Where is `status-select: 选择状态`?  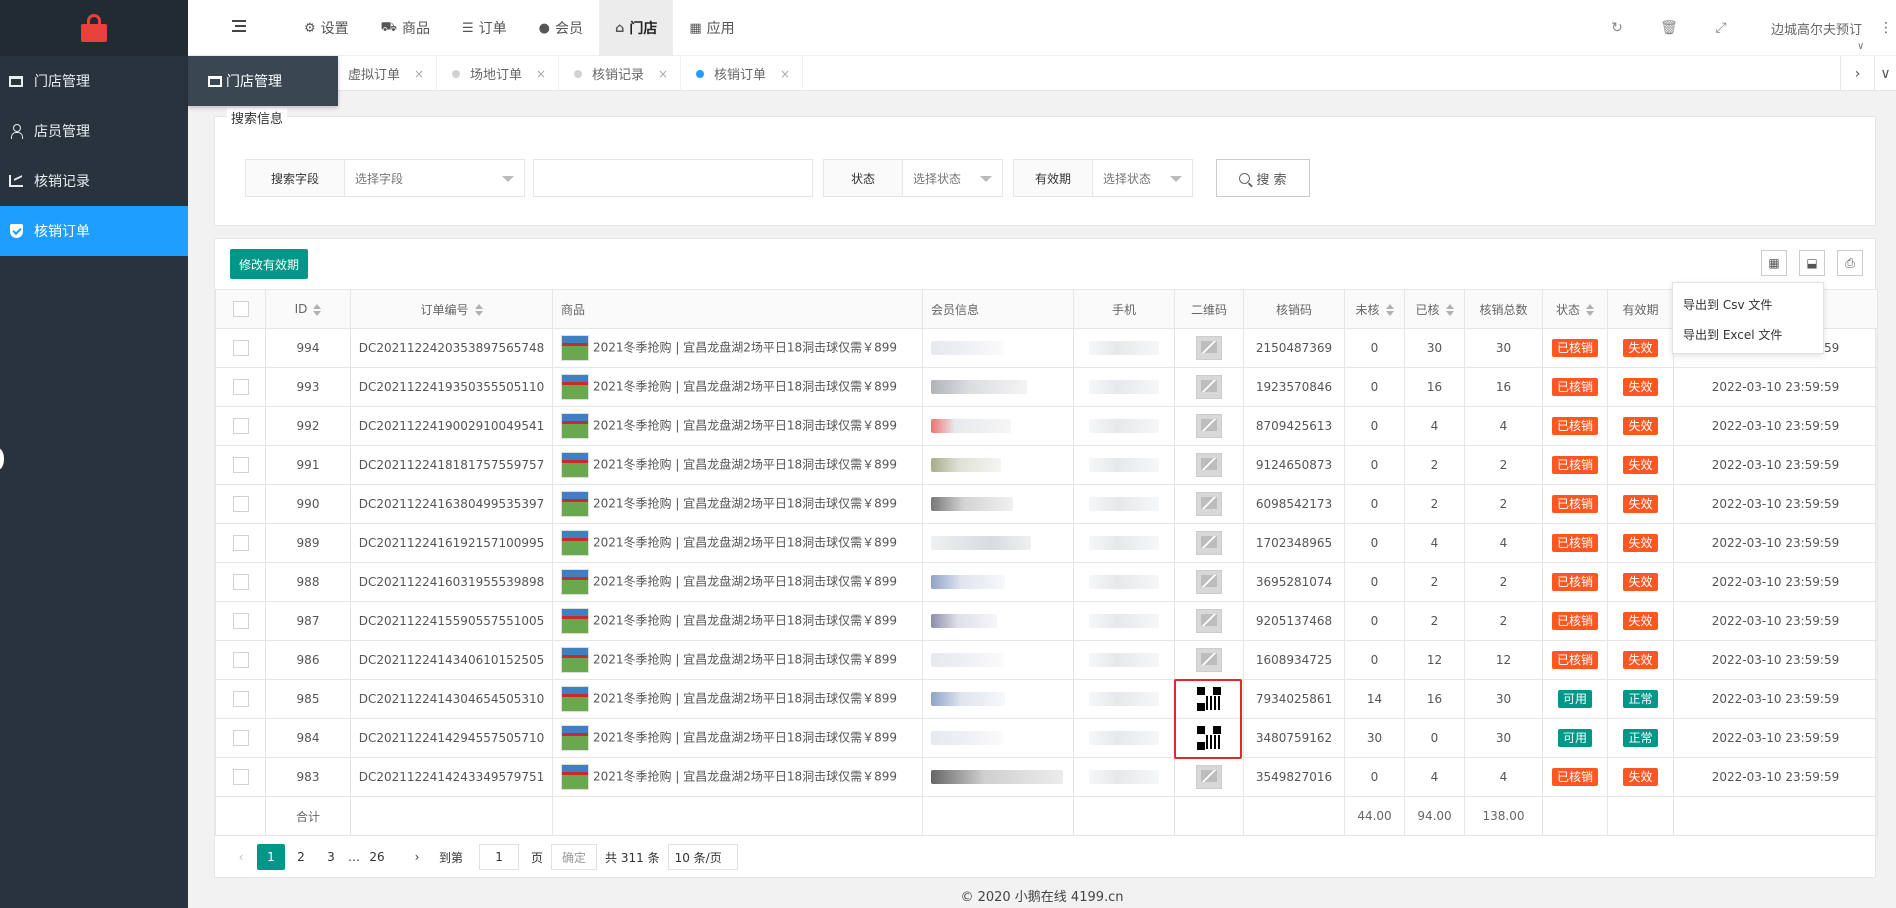
status-select: 选择状态 is located at coordinates (953, 178).